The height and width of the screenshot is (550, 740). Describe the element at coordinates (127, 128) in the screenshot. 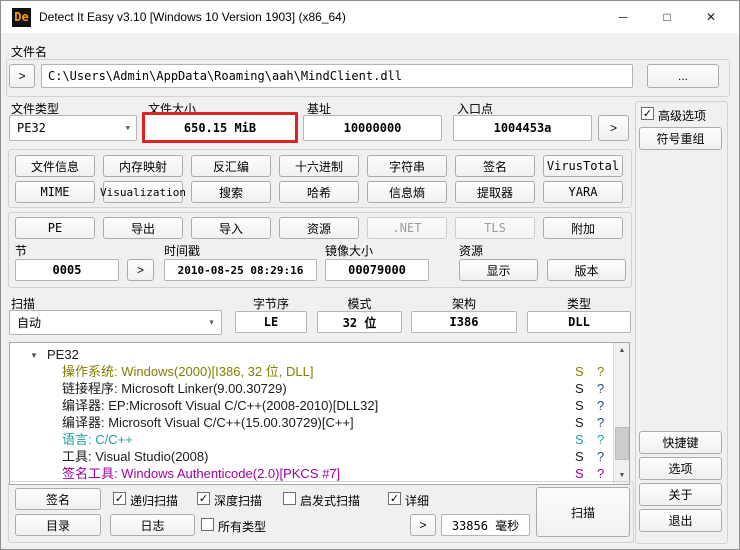

I see `chevron-down-icon: ▼` at that location.